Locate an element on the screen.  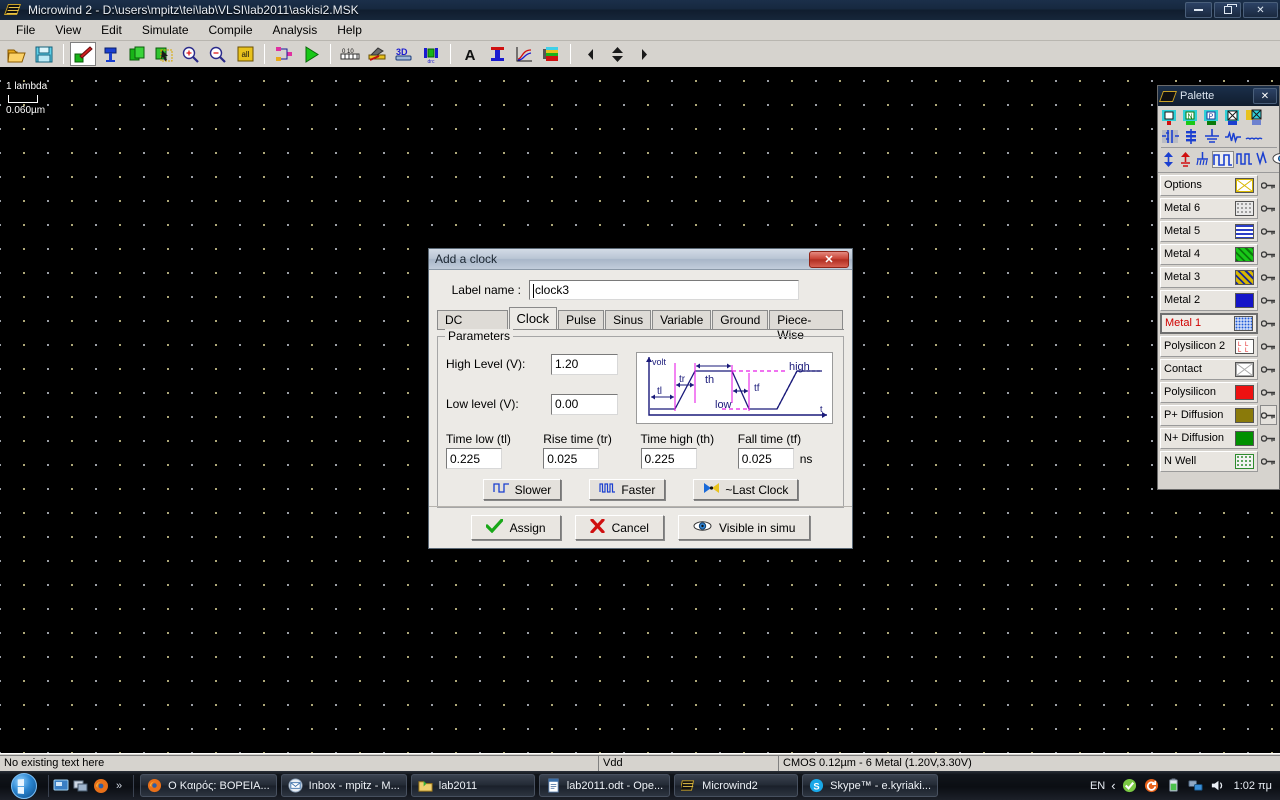
layer-stack-icon is located at coordinates (551, 54).